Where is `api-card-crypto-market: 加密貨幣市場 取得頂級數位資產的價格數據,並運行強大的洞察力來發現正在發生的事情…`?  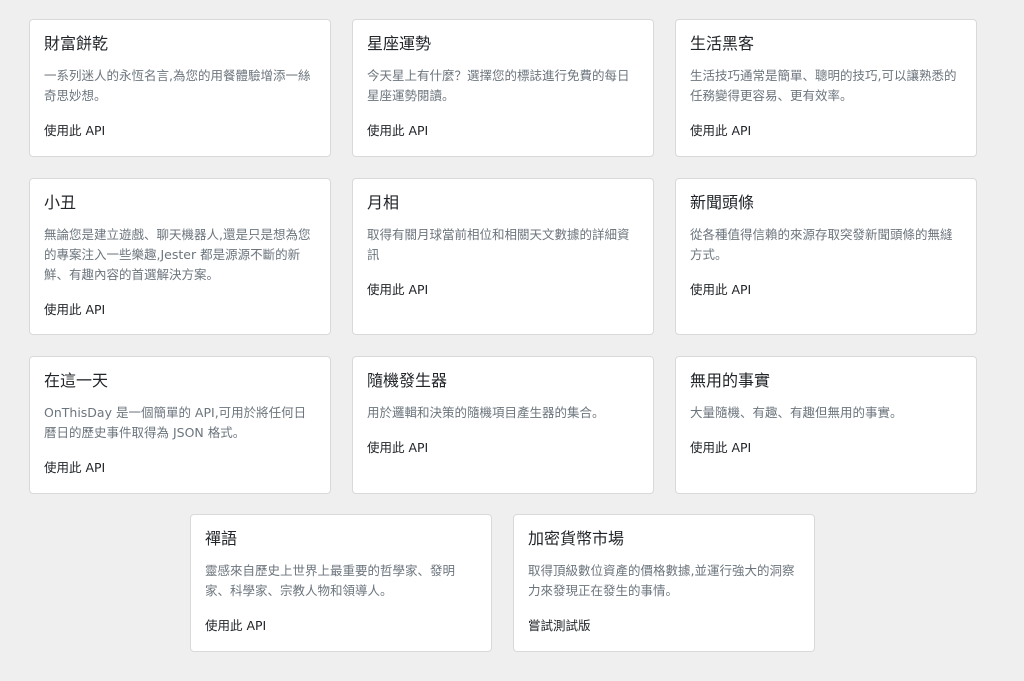
api-card-crypto-market: 加密貨幣市場 取得頂級數位資產的價格數據,並運行強大的洞察力來發現正在發生的事情… is located at coordinates (664, 583).